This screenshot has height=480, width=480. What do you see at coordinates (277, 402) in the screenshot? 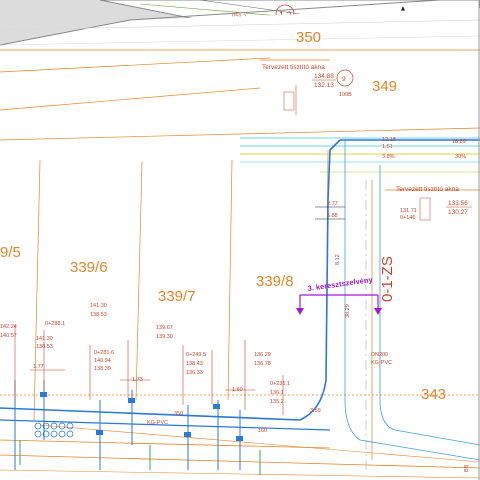
I see `conn-8-e2: 135.2` at bounding box center [277, 402].